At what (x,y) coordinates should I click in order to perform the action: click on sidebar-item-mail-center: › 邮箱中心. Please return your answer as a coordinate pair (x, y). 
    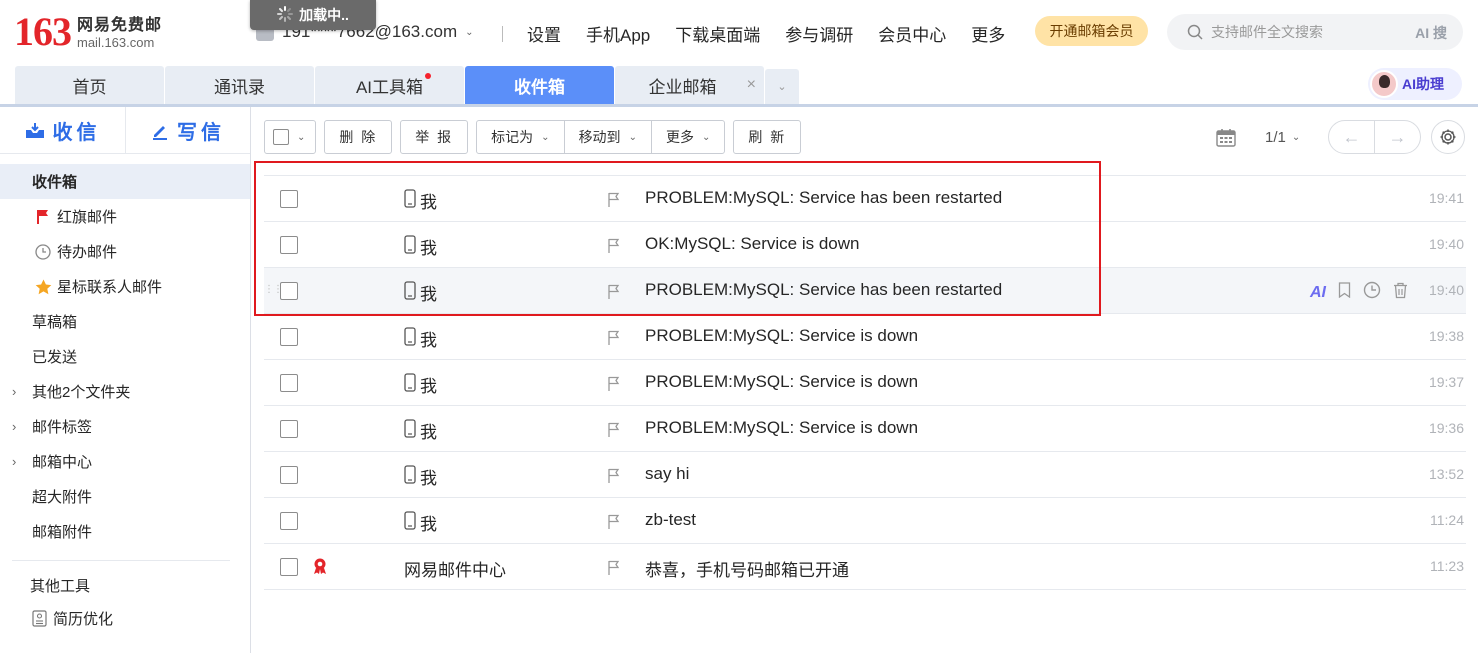
    Looking at the image, I should click on (125, 461).